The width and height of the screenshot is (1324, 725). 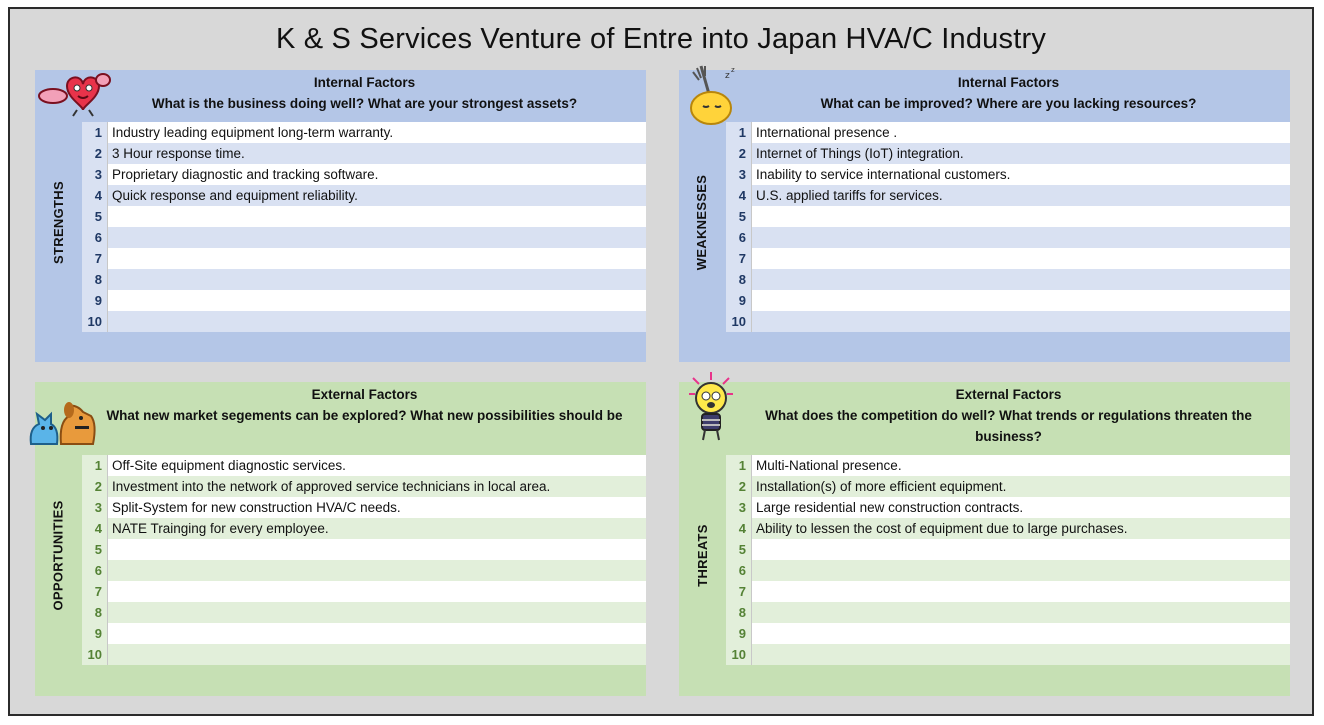 I want to click on opportunities-row: 6, so click(x=364, y=570).